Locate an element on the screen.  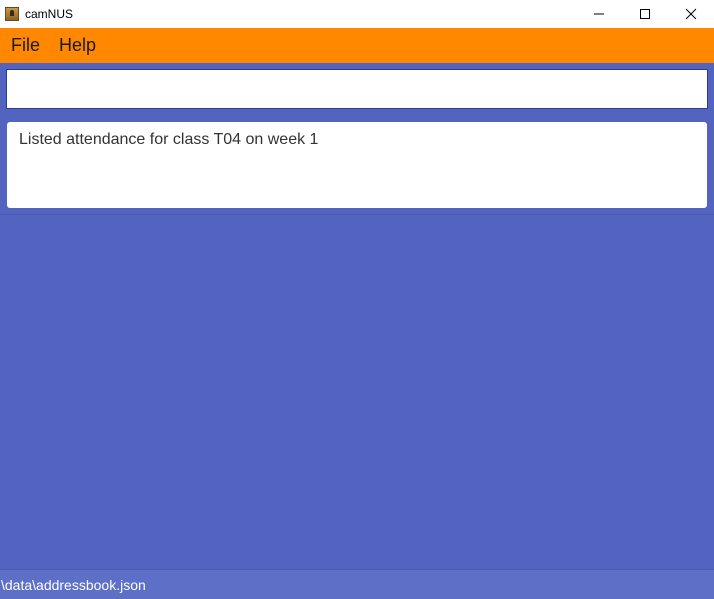
close-icon is located at coordinates (691, 14).